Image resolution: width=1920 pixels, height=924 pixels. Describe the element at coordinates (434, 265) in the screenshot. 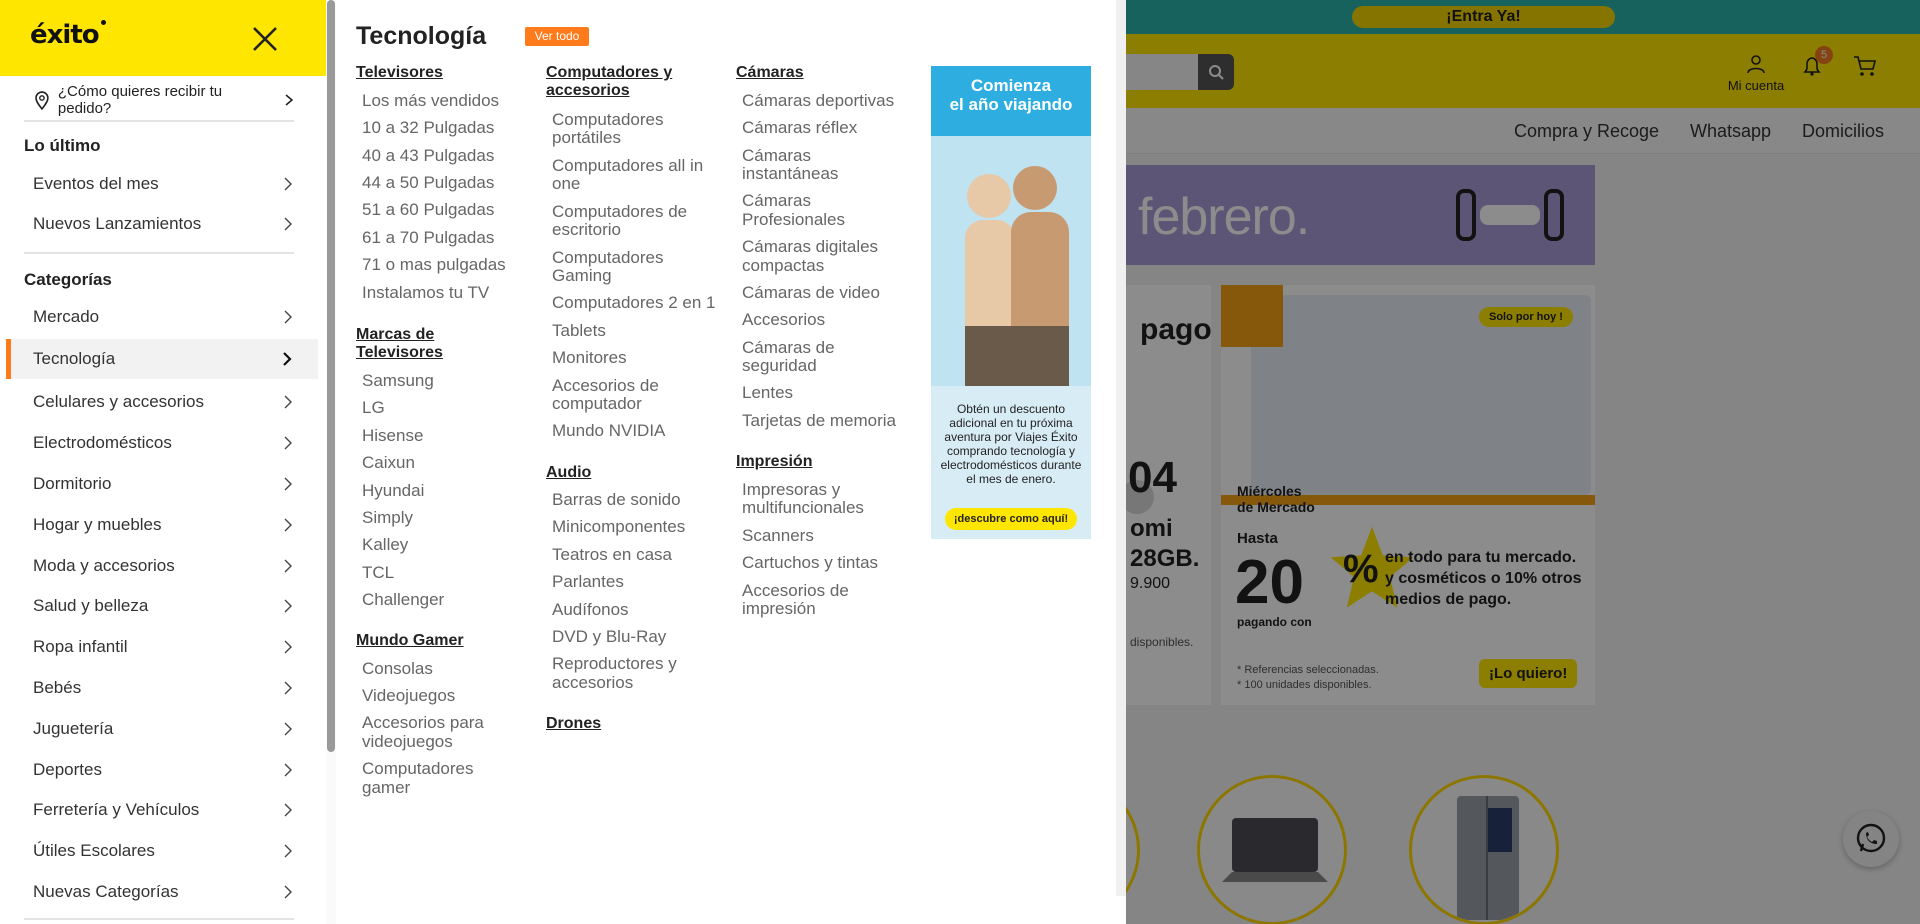

I see `menu-link: 71 o mas pulgadas` at that location.